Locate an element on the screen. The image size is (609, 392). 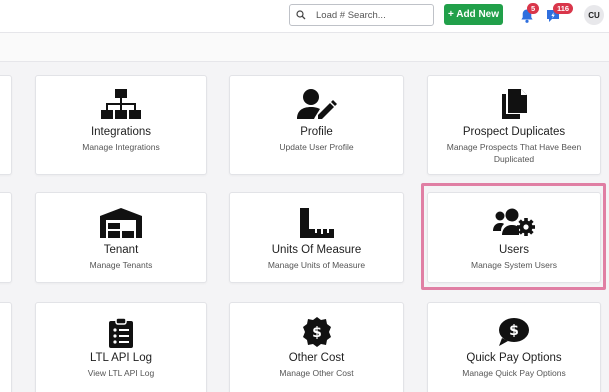
dollar-badge-icon: $ is located at coordinates (316, 332).